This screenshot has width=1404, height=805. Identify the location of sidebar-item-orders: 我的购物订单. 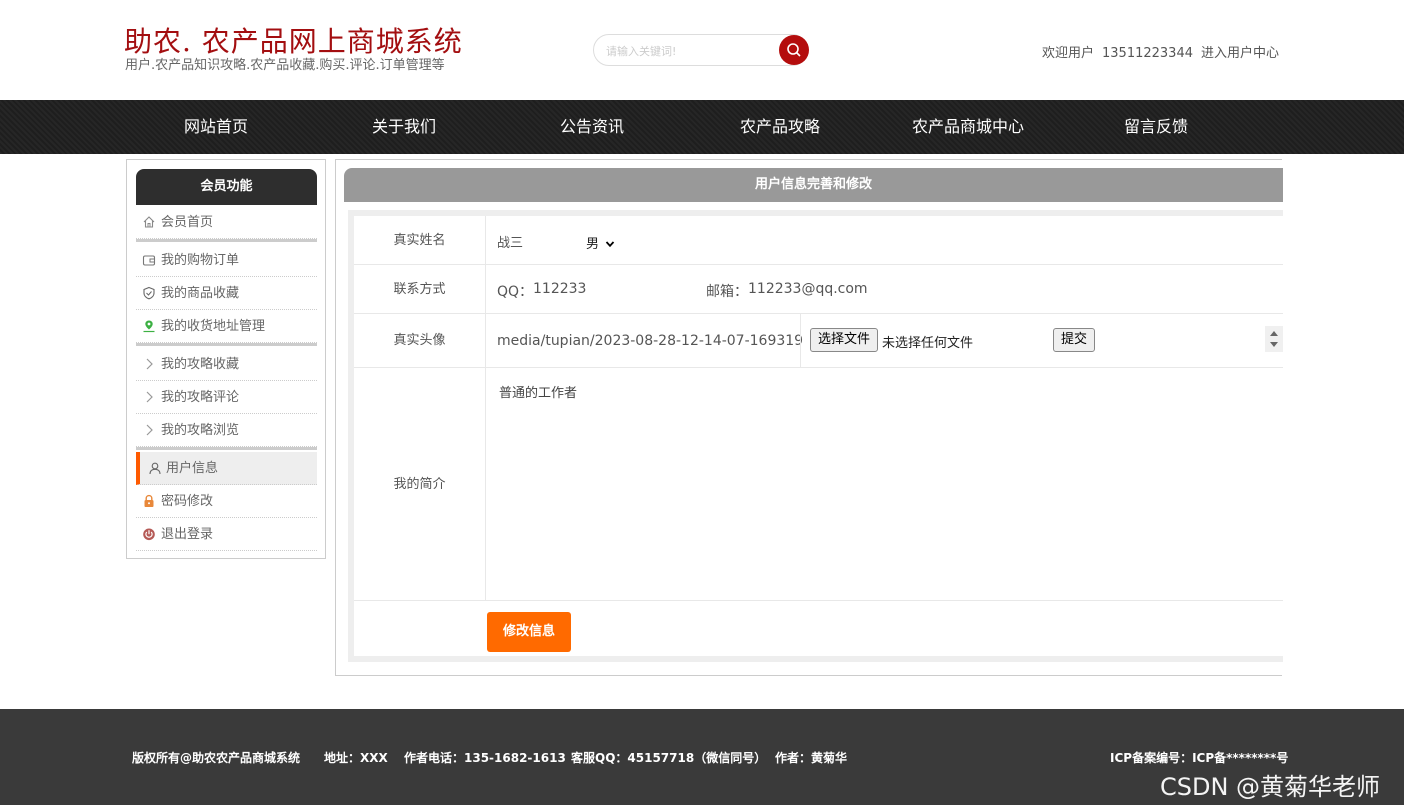
(226, 260).